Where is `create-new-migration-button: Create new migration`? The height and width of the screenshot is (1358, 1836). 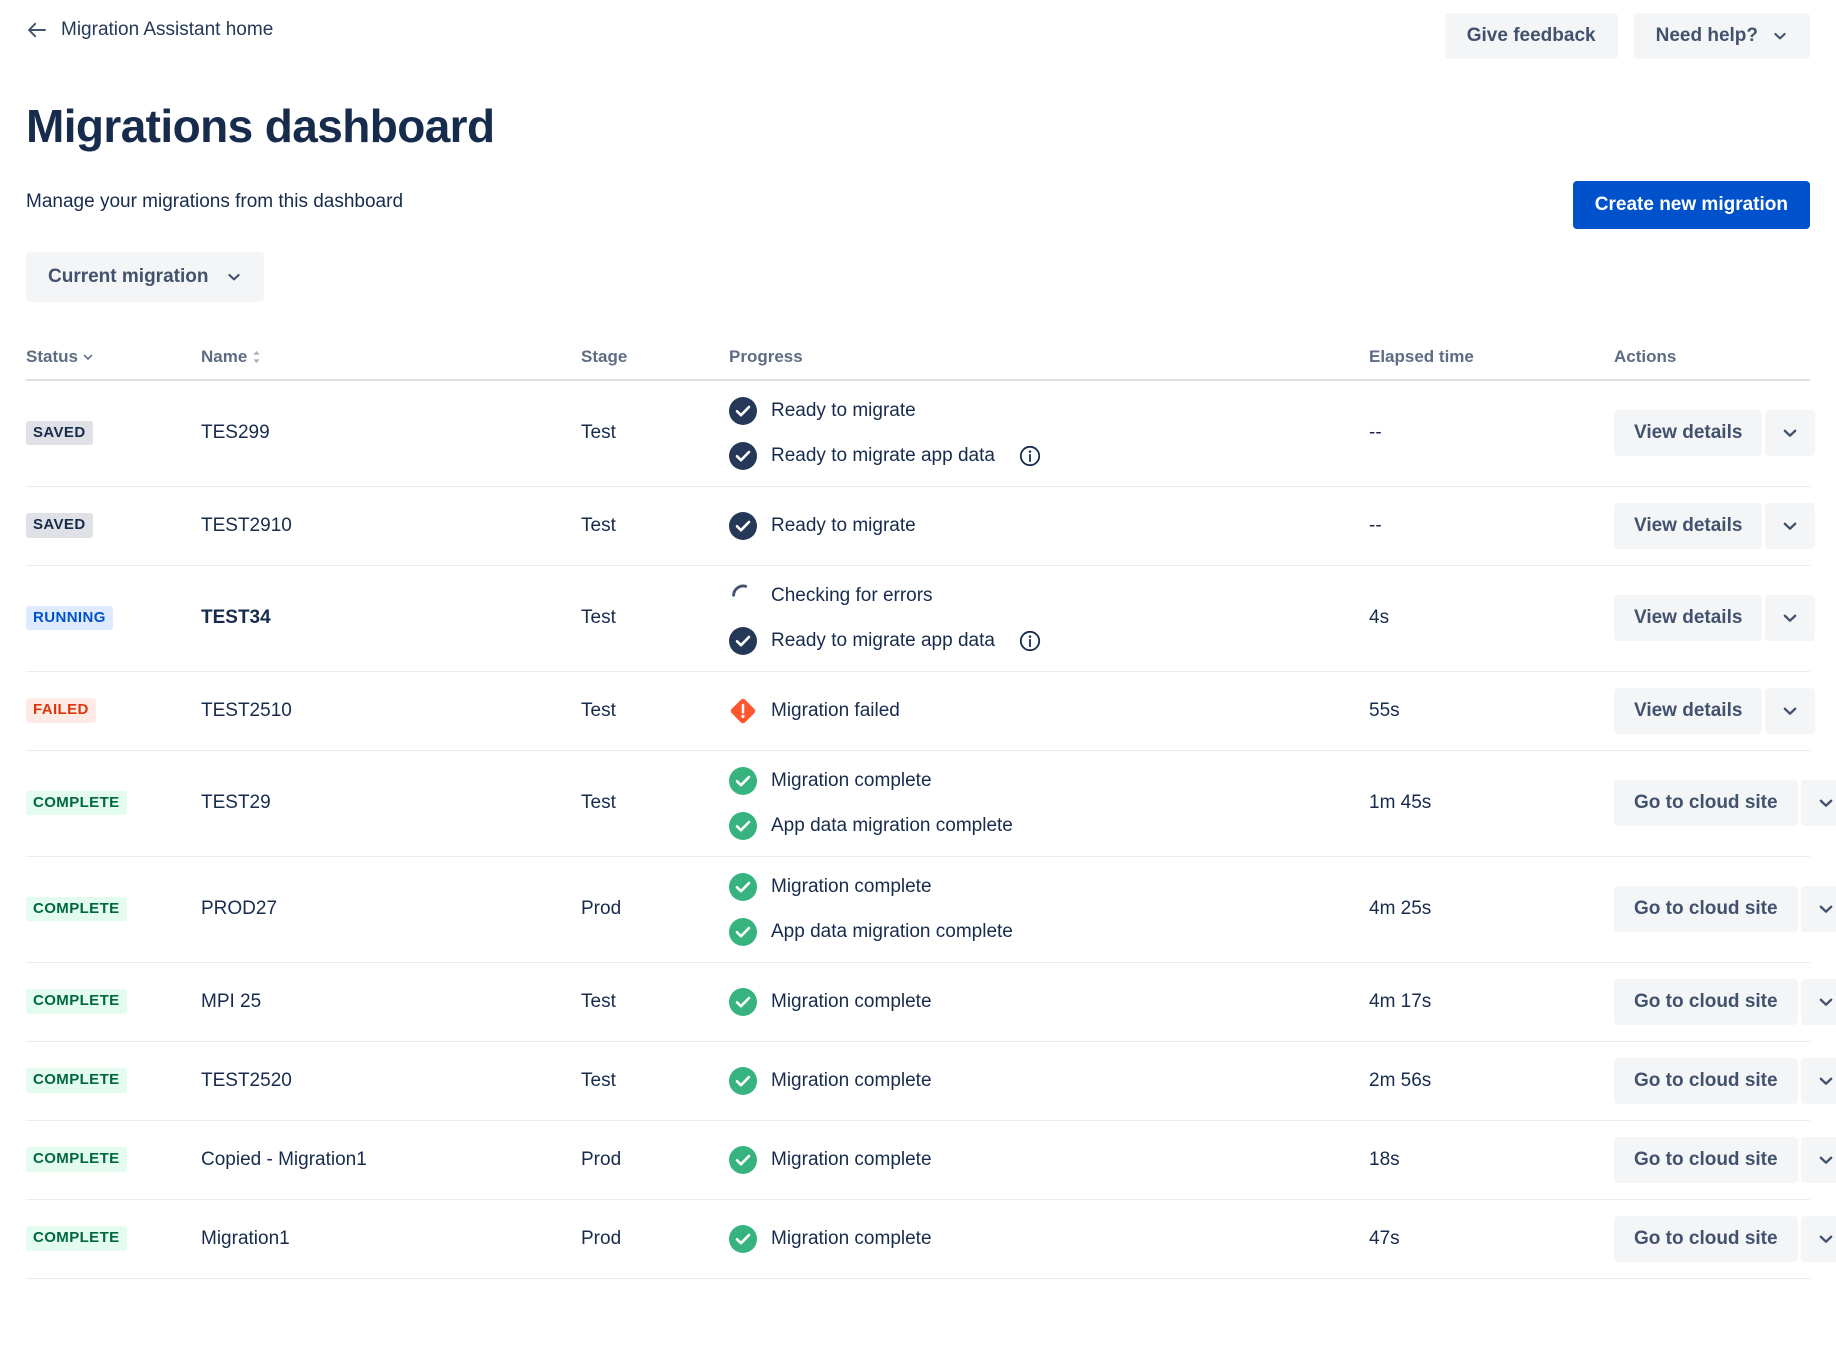
create-new-migration-button: Create new migration is located at coordinates (1691, 204).